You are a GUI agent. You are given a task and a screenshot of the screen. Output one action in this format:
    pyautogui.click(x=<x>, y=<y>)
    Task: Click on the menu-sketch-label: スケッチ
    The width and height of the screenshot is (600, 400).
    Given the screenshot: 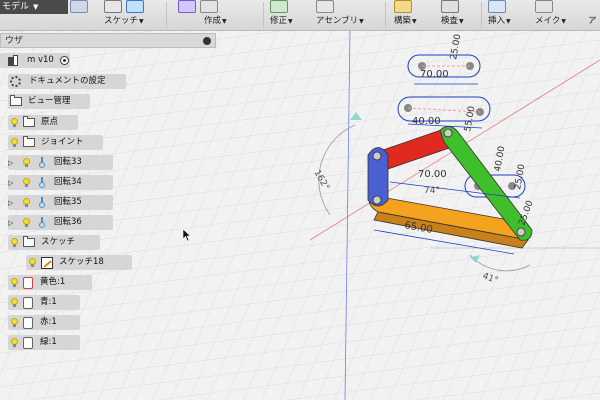 What is the action you would take?
    pyautogui.click(x=121, y=21)
    